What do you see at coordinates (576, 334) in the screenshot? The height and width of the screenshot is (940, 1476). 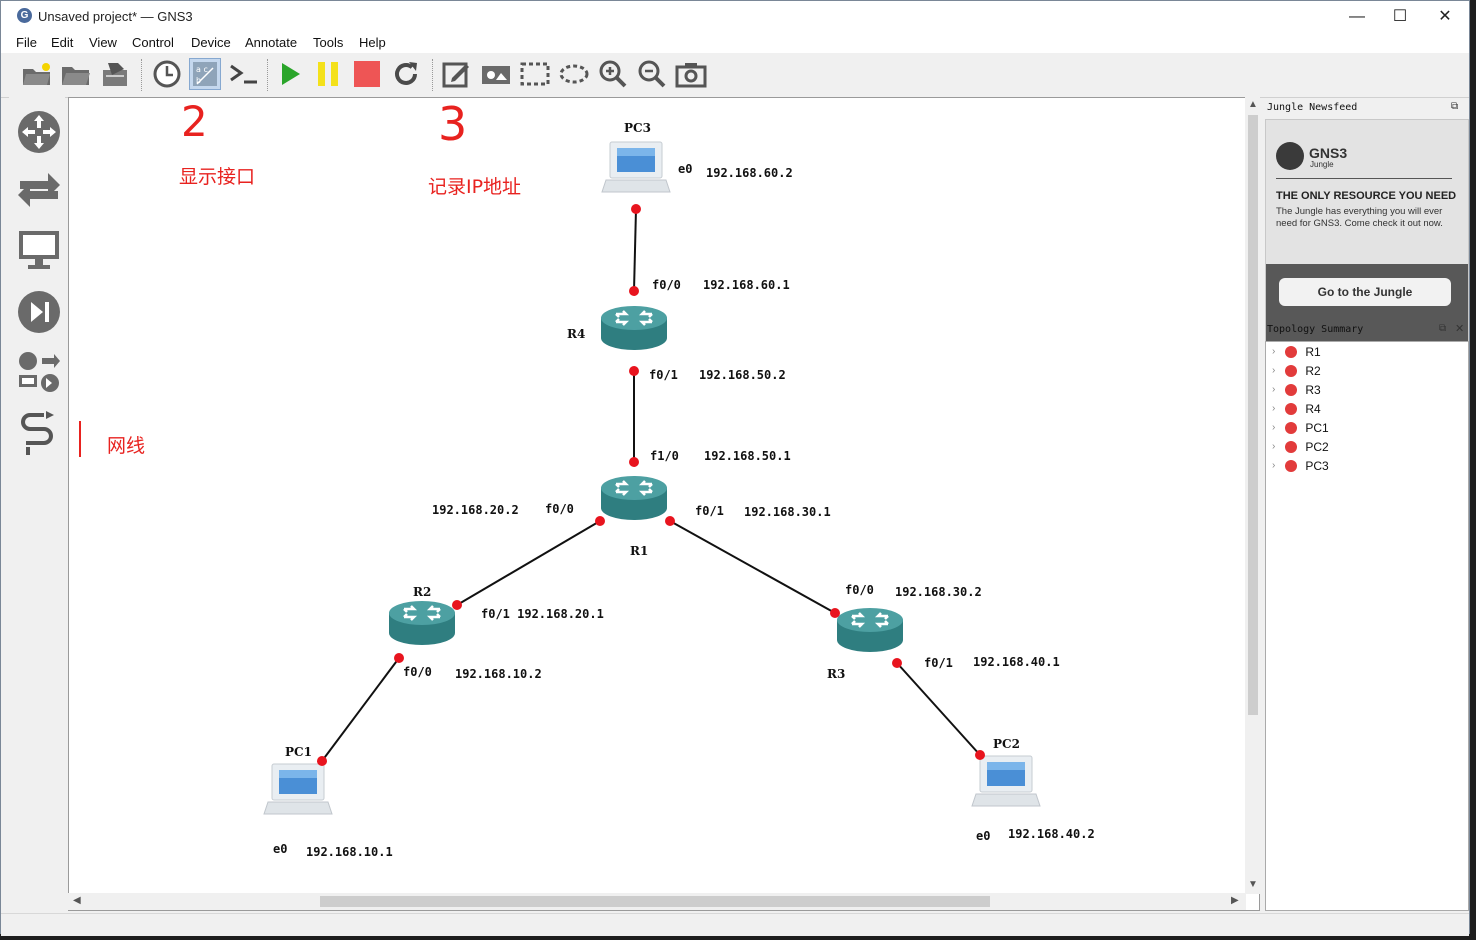 I see `node-label-r4: R4` at bounding box center [576, 334].